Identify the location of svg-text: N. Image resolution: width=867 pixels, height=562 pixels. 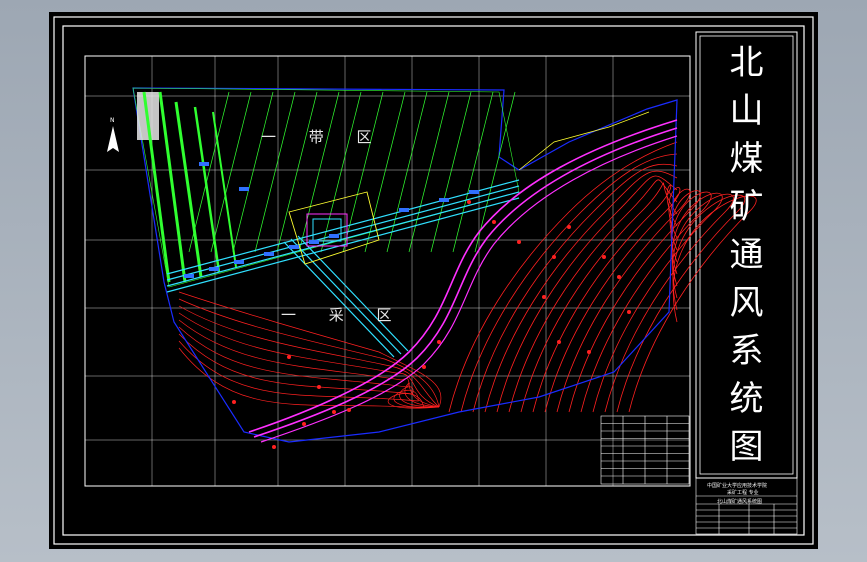
(112, 120).